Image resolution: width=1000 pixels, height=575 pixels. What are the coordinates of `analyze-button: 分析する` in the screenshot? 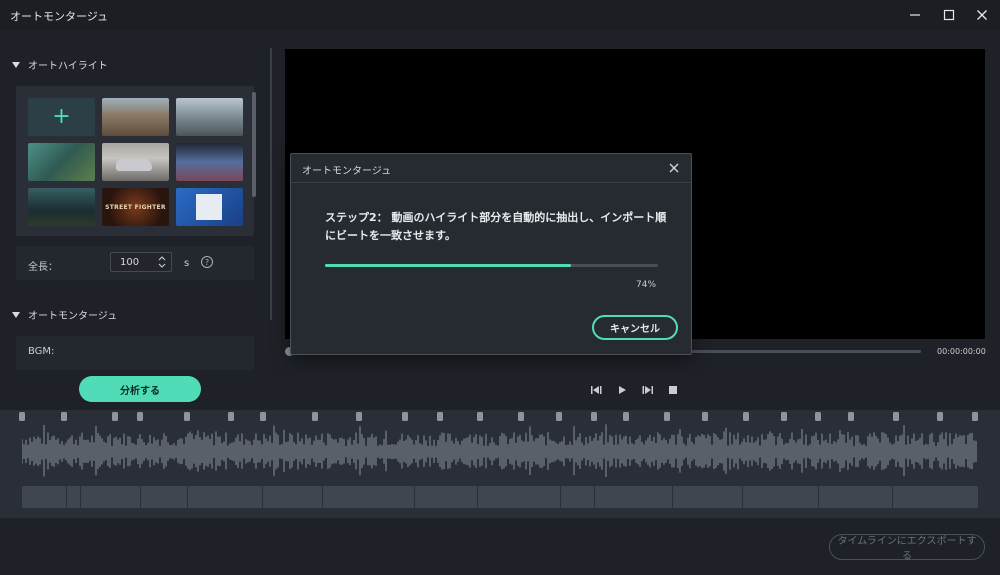 It's located at (140, 389).